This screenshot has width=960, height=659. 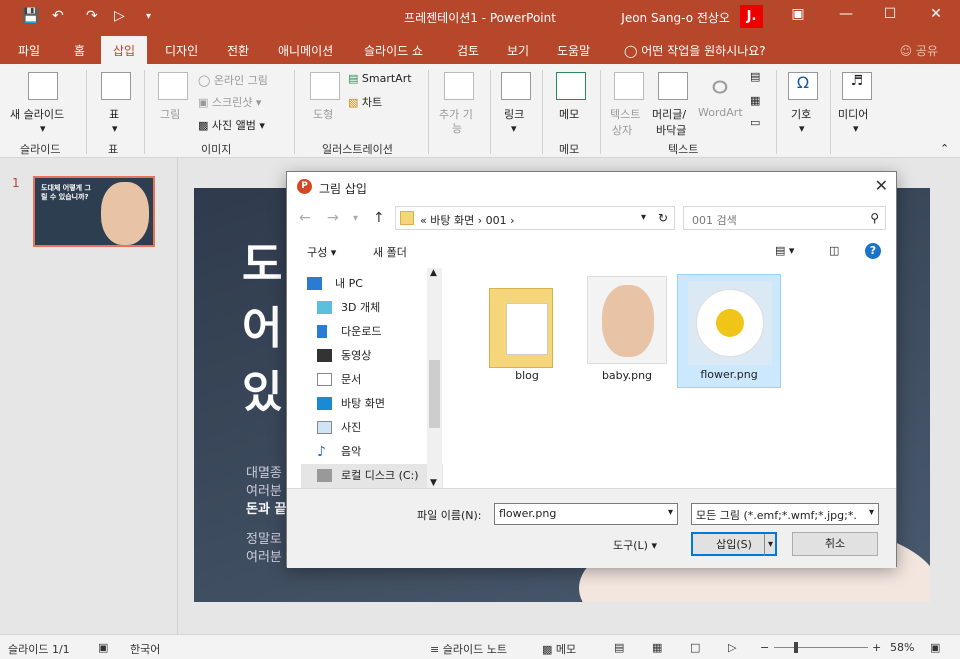 What do you see at coordinates (434, 394) in the screenshot?
I see `scrollbar-thumb` at bounding box center [434, 394].